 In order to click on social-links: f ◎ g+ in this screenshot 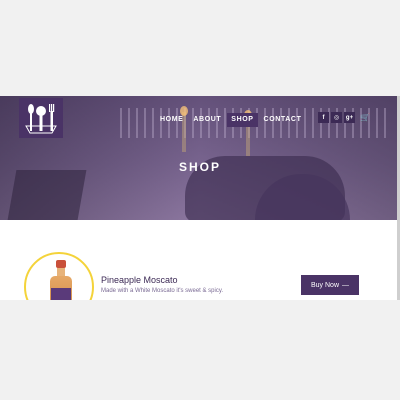, I will do `click(336, 117)`.